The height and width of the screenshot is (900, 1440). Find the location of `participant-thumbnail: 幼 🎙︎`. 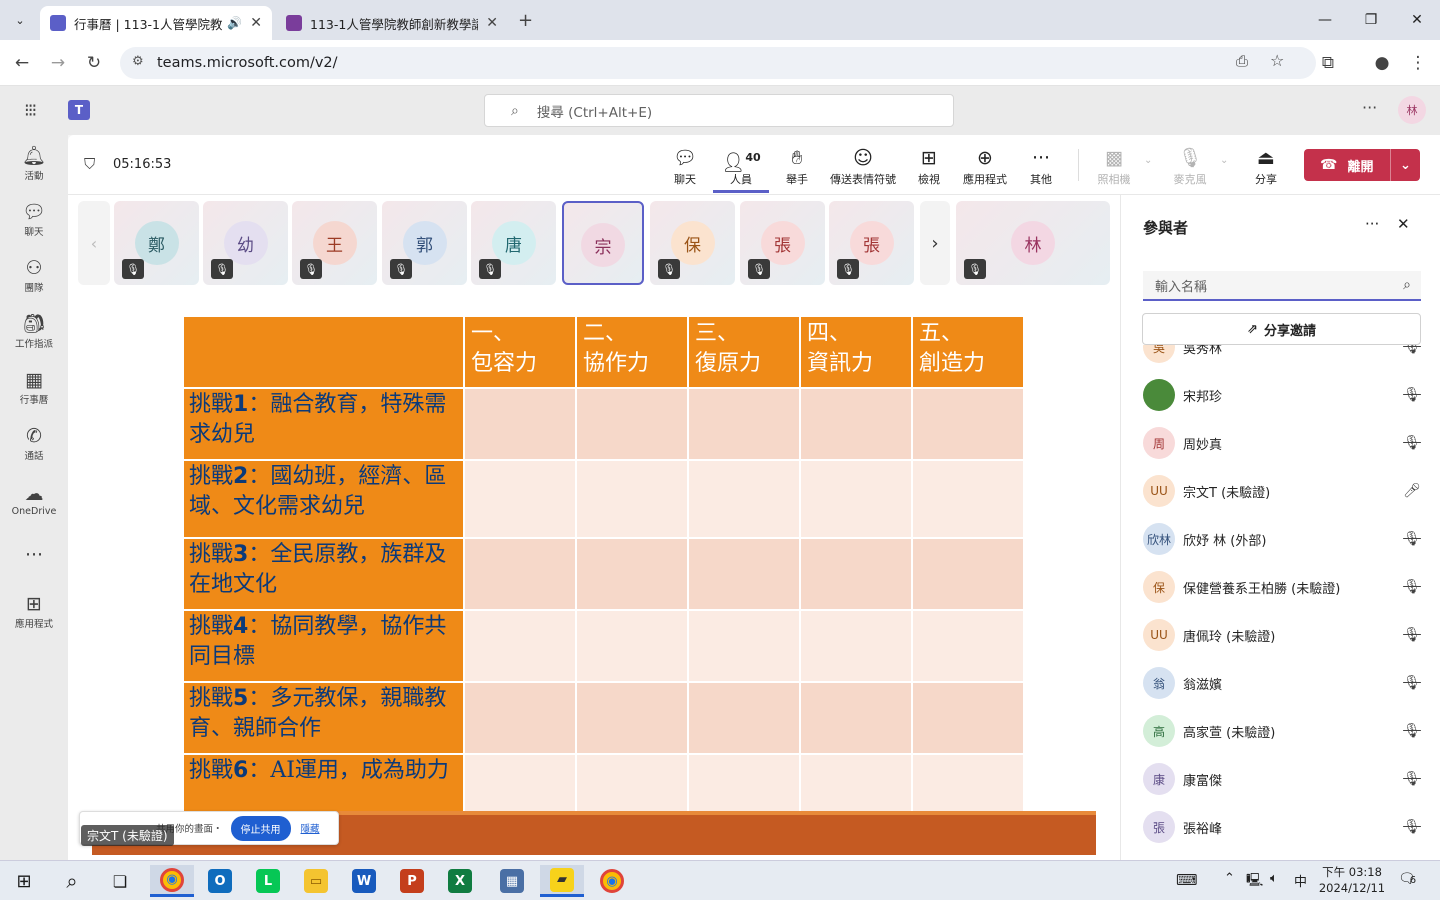

participant-thumbnail: 幼 🎙︎ is located at coordinates (245, 243).